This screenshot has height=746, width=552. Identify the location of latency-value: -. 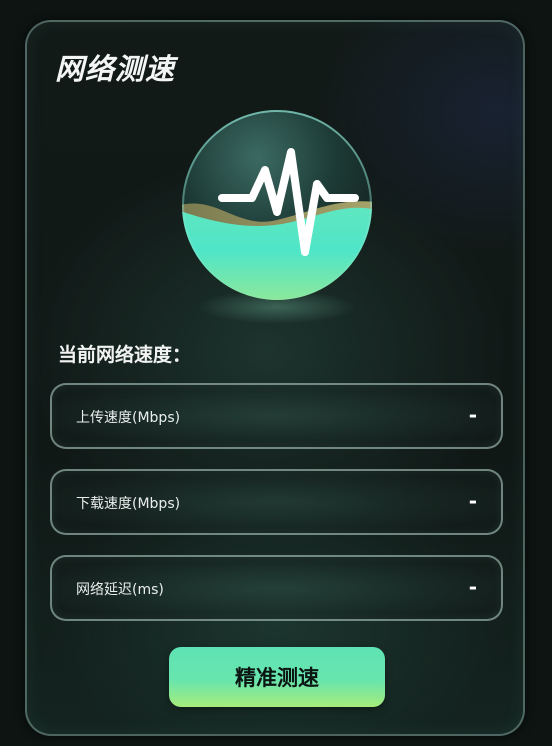
(472, 587).